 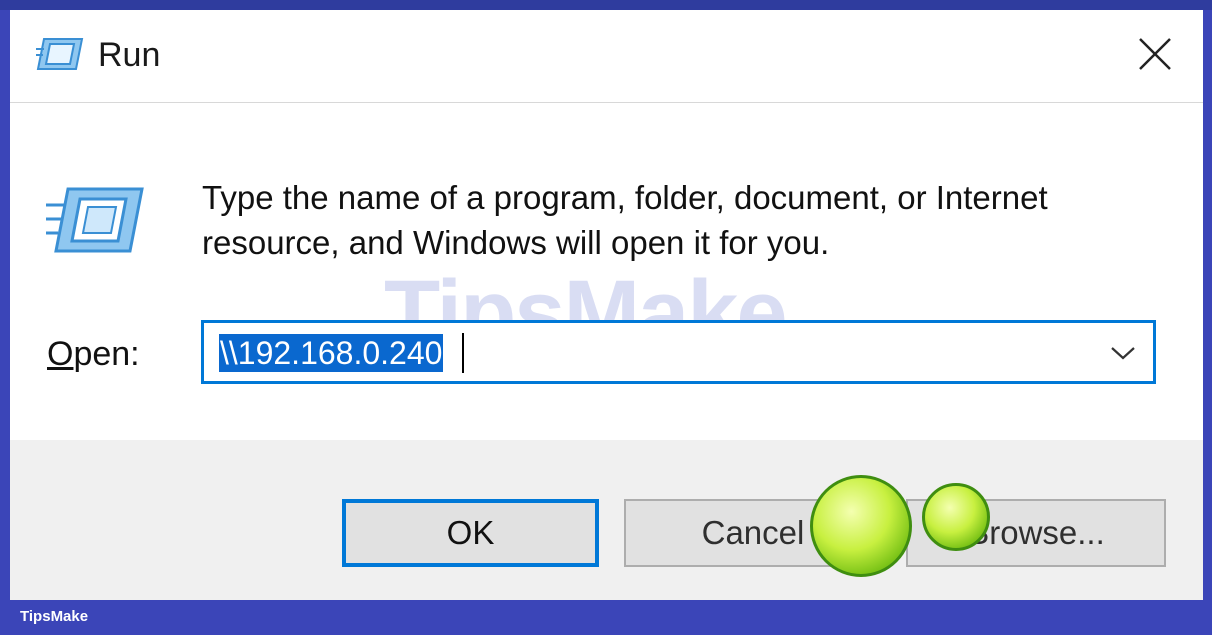 What do you see at coordinates (331, 353) in the screenshot?
I see `open-input-value: \\192.168.0.240` at bounding box center [331, 353].